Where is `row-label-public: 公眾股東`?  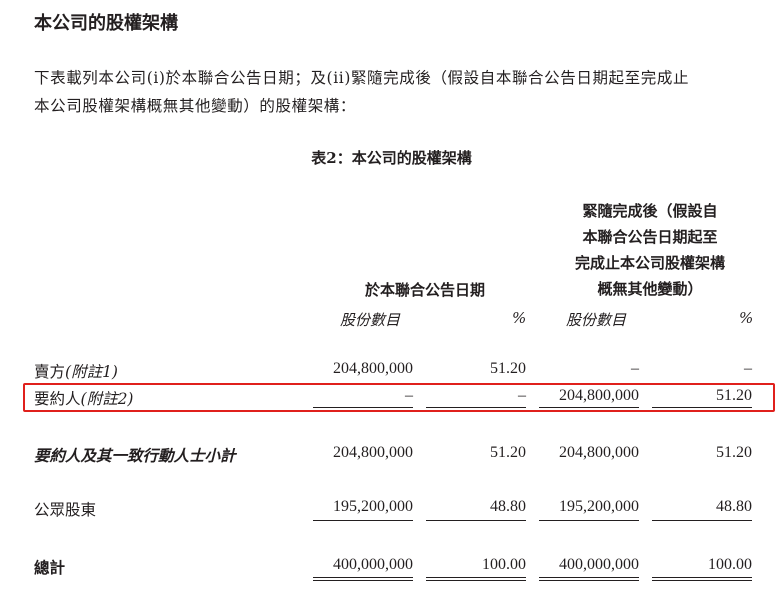
row-label-public: 公眾股東 is located at coordinates (65, 510).